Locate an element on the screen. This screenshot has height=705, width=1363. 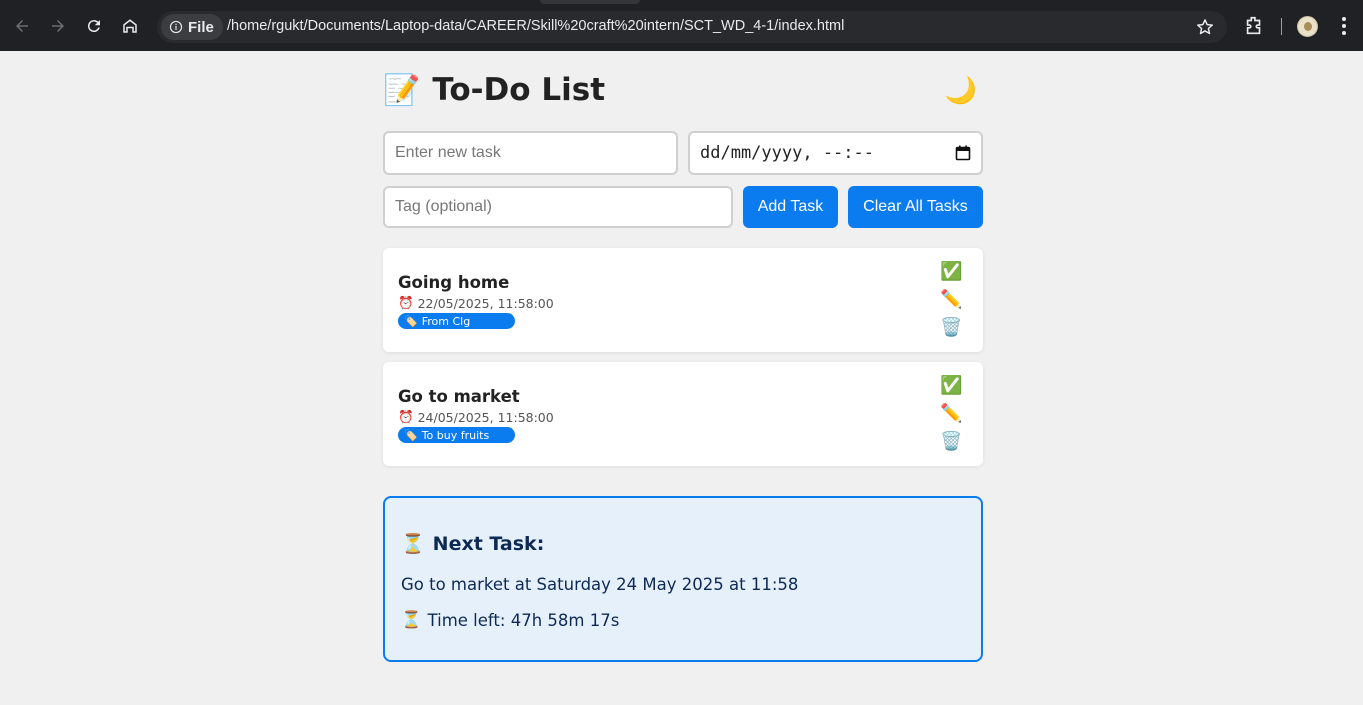
time-left: ⏳ Time left: 47h 58m 17s is located at coordinates (510, 620).